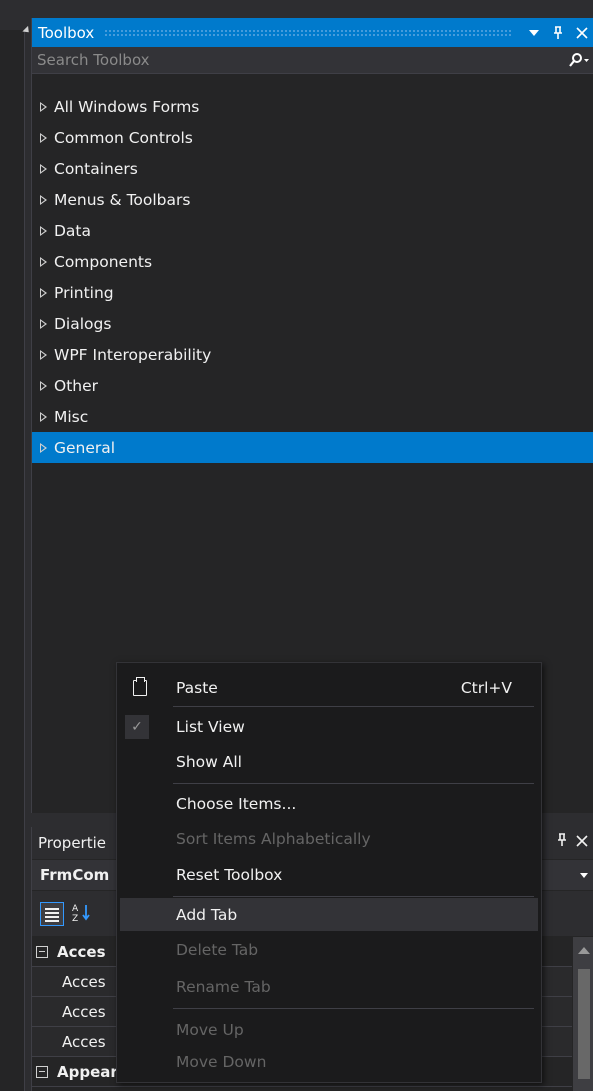  I want to click on scrollbar-thumb, so click(584, 1024).